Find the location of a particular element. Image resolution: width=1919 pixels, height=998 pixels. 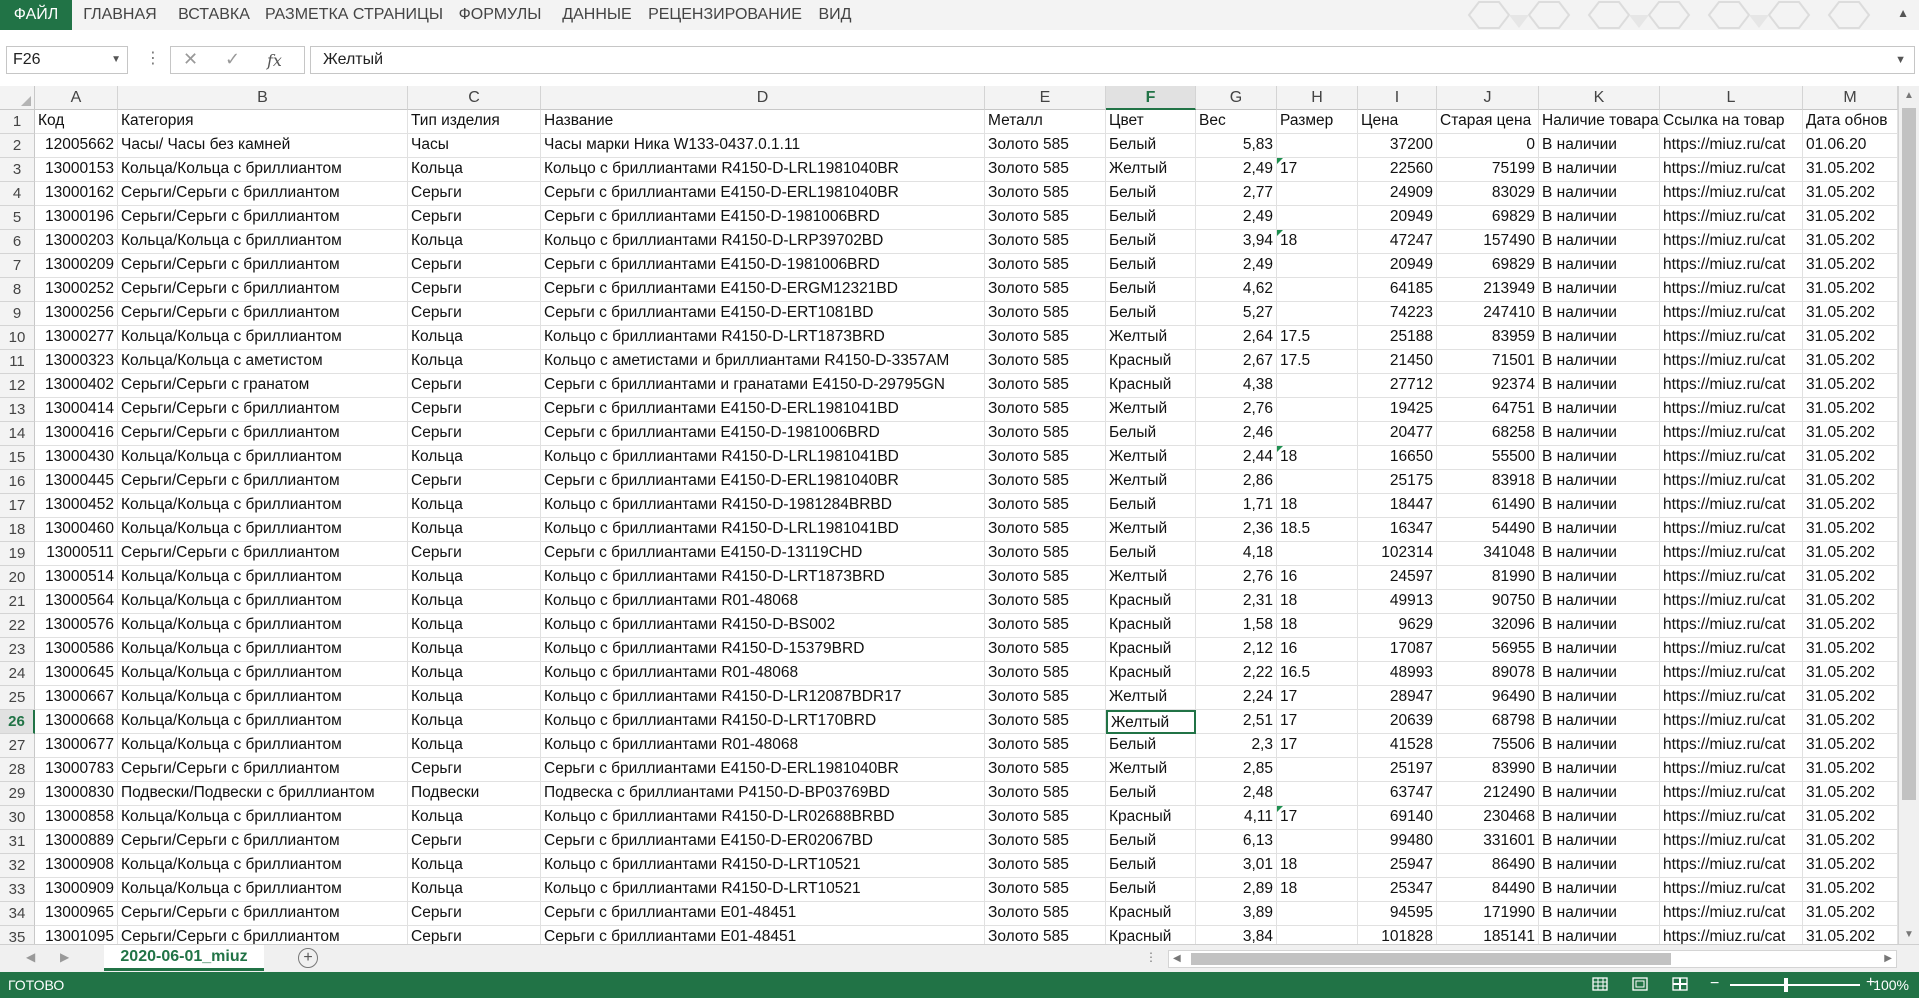

table-cell: 16650 is located at coordinates (1397, 458).